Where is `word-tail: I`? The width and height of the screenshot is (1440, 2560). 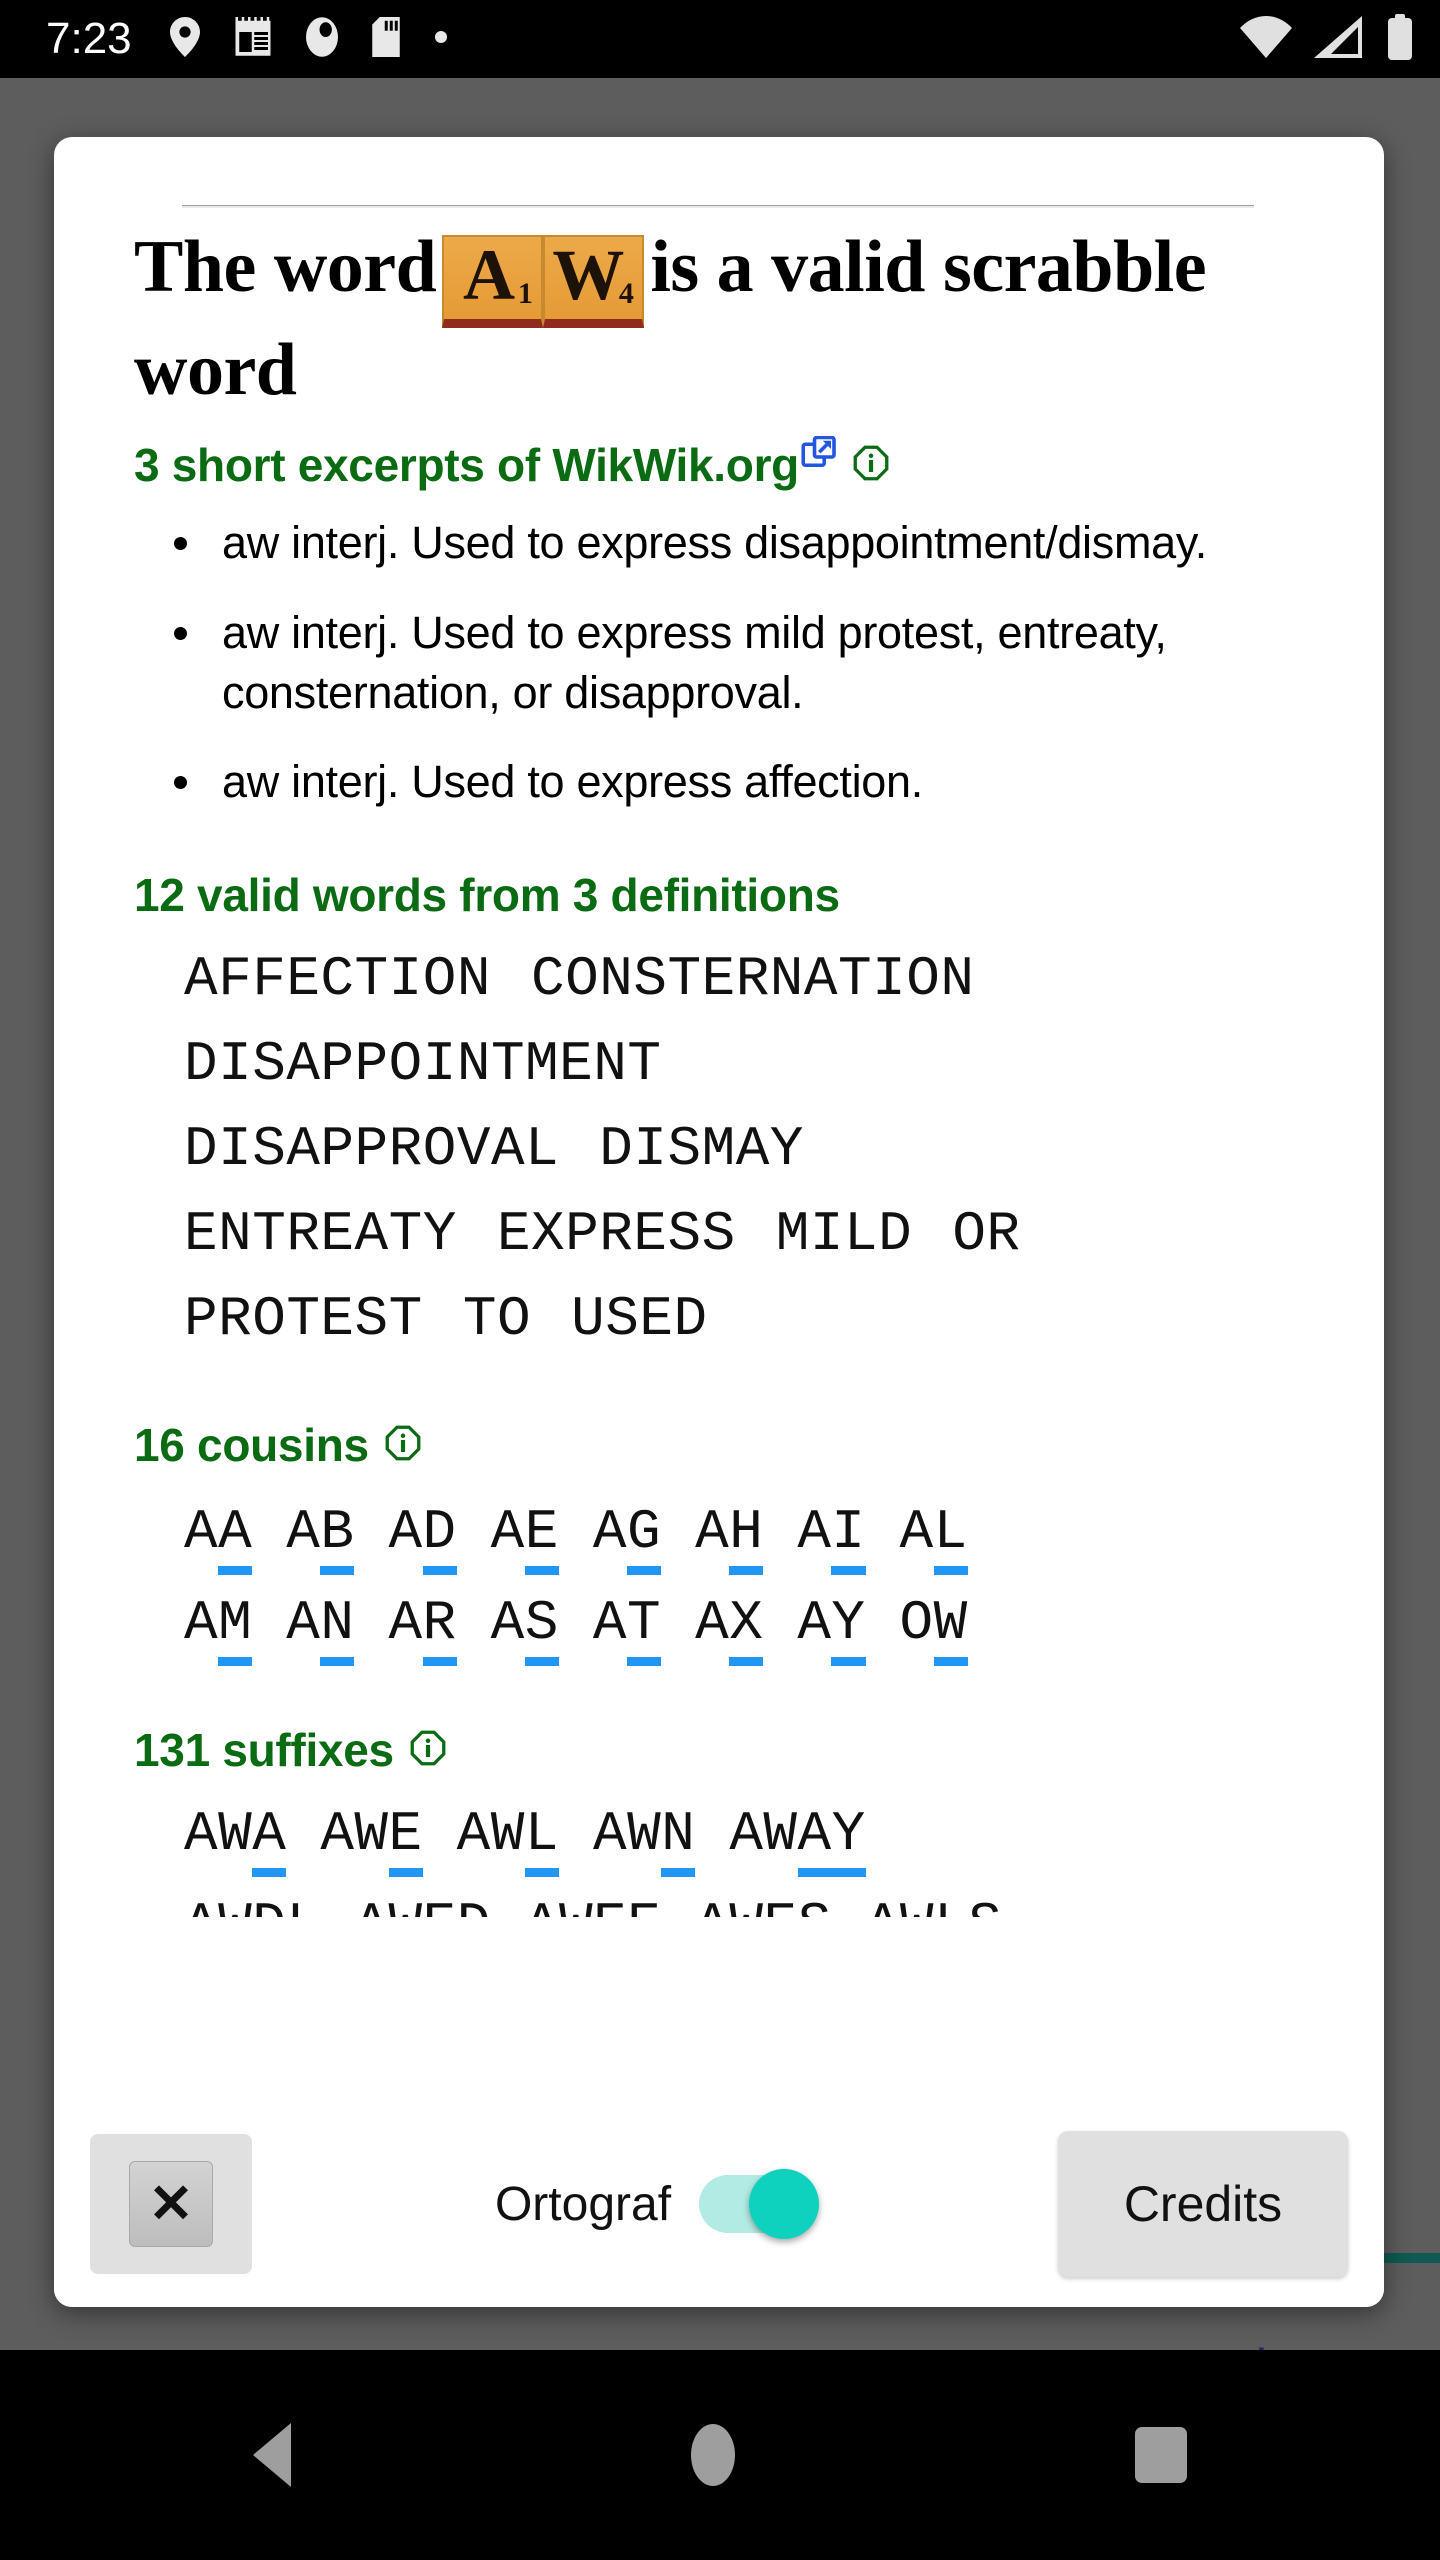
word-tail: I is located at coordinates (848, 1538).